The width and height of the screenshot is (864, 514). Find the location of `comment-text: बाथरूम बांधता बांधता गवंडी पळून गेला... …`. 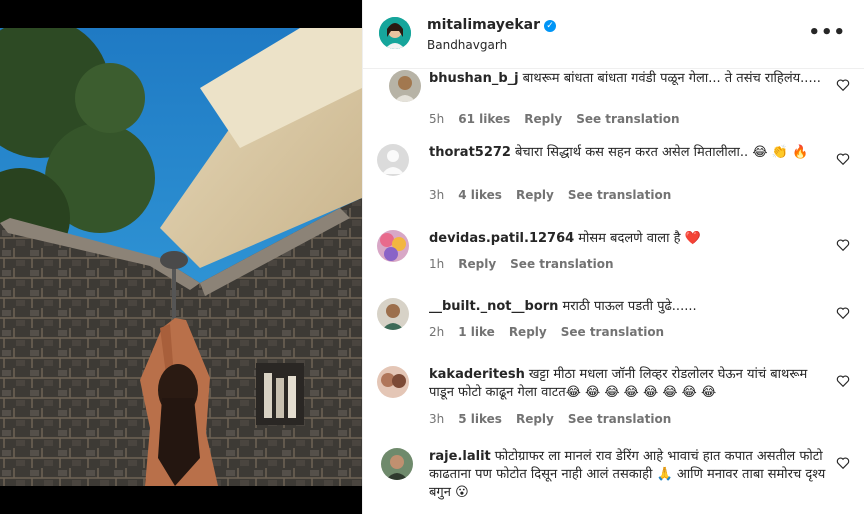

comment-text: बाथरूम बांधता बांधता गवंडी पळून गेला... … is located at coordinates (671, 78).